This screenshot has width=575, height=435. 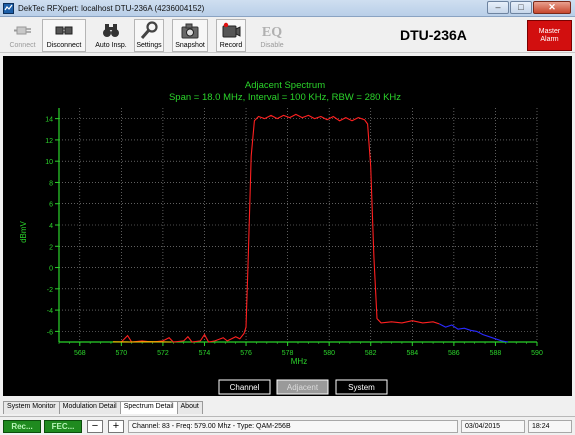 What do you see at coordinates (231, 30) in the screenshot?
I see `record-icon` at bounding box center [231, 30].